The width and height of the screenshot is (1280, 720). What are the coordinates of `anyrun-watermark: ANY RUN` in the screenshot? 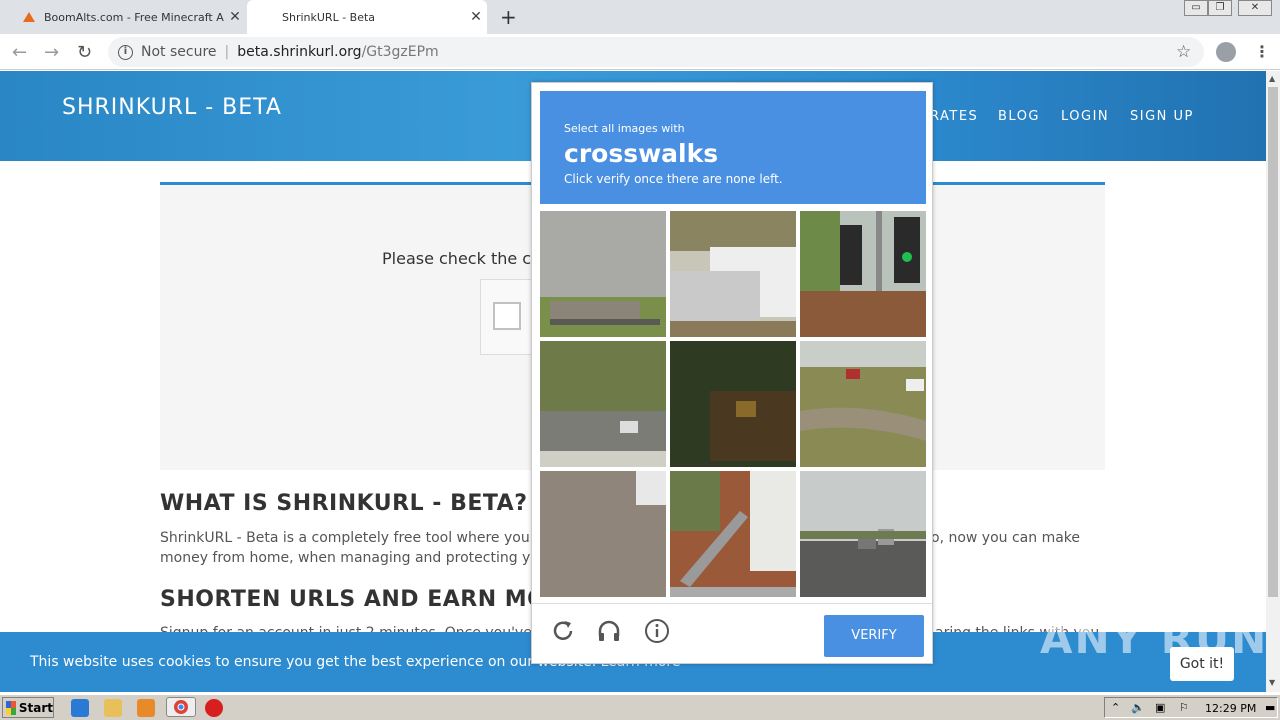 It's located at (1154, 638).